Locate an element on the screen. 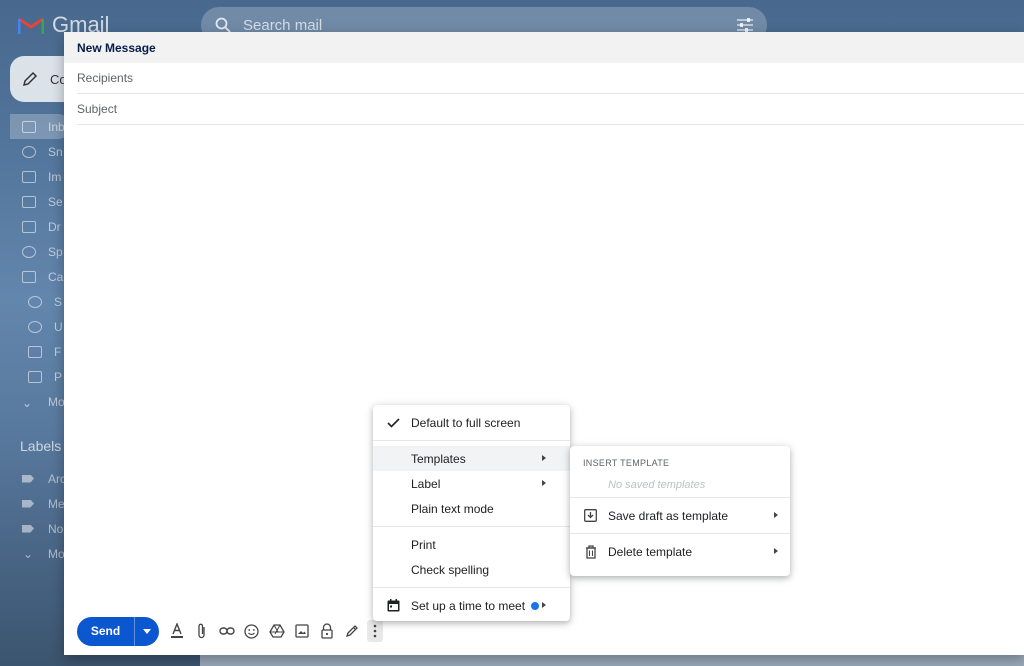 The height and width of the screenshot is (666, 1024). menu-item-label: Templates is located at coordinates (438, 458).